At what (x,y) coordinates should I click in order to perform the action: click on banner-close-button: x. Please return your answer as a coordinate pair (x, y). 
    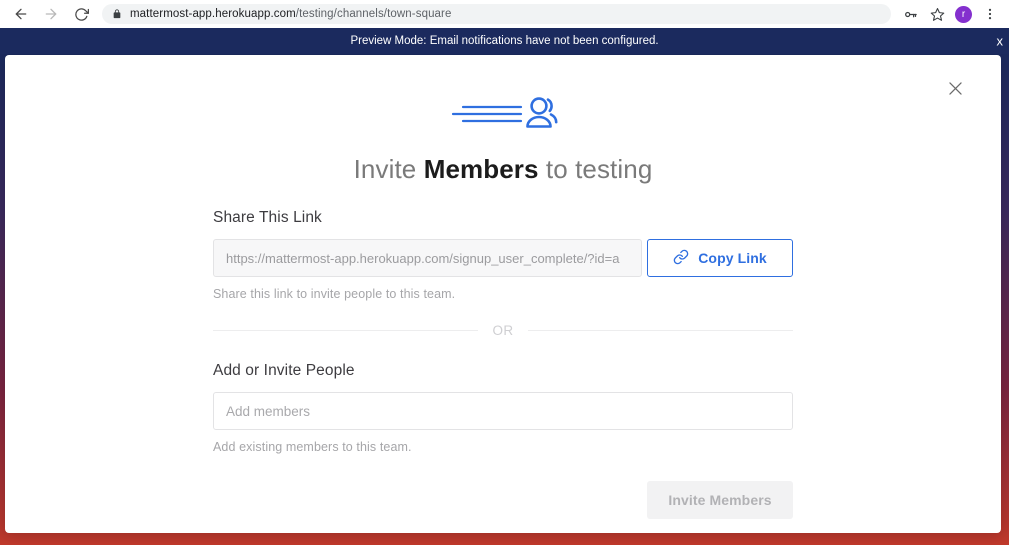
    Looking at the image, I should click on (1000, 41).